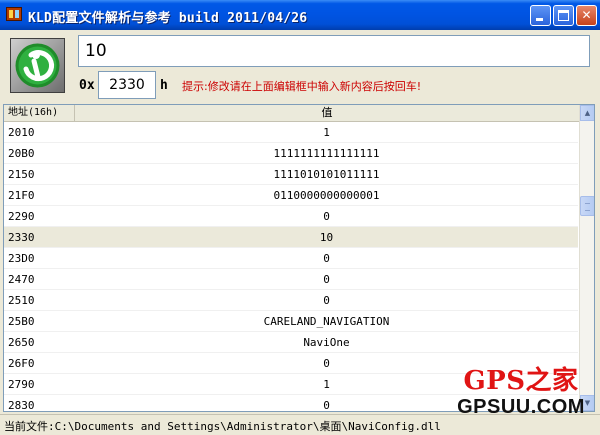 The image size is (600, 435). What do you see at coordinates (14, 14) in the screenshot?
I see `app-icon` at bounding box center [14, 14].